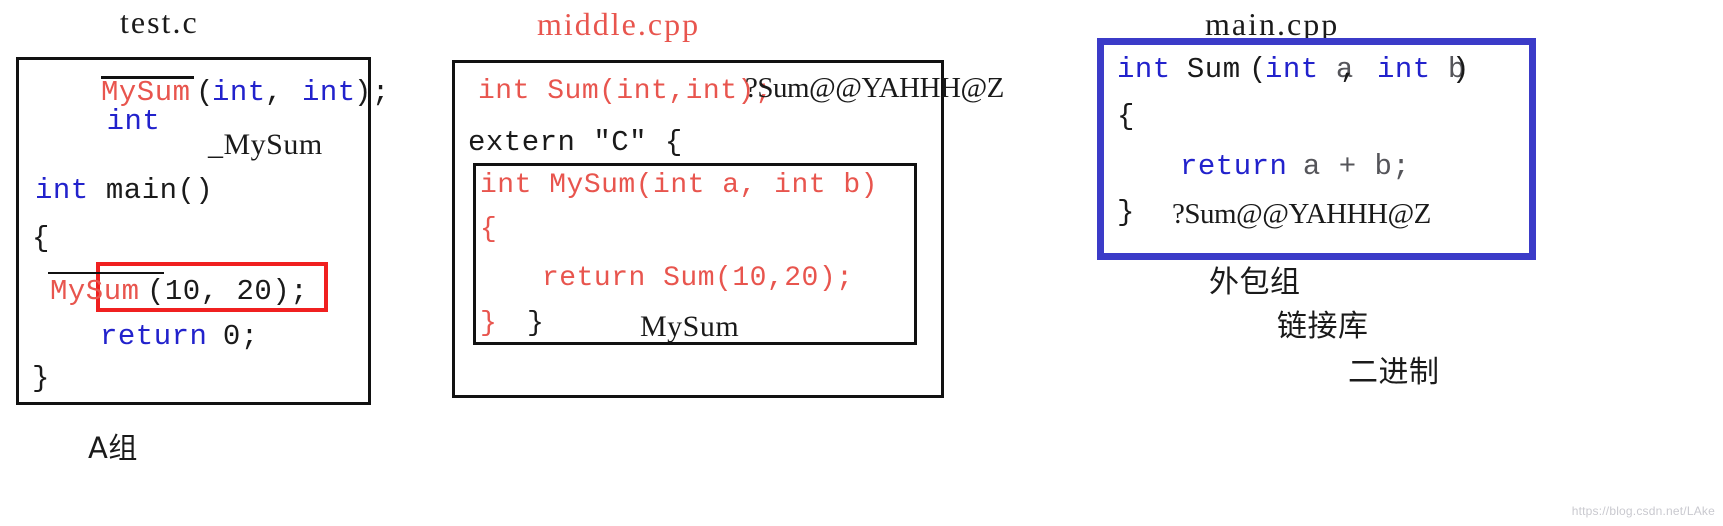  Describe the element at coordinates (239, 92) in the screenshot. I see `left-line1-param1-type: int` at that location.